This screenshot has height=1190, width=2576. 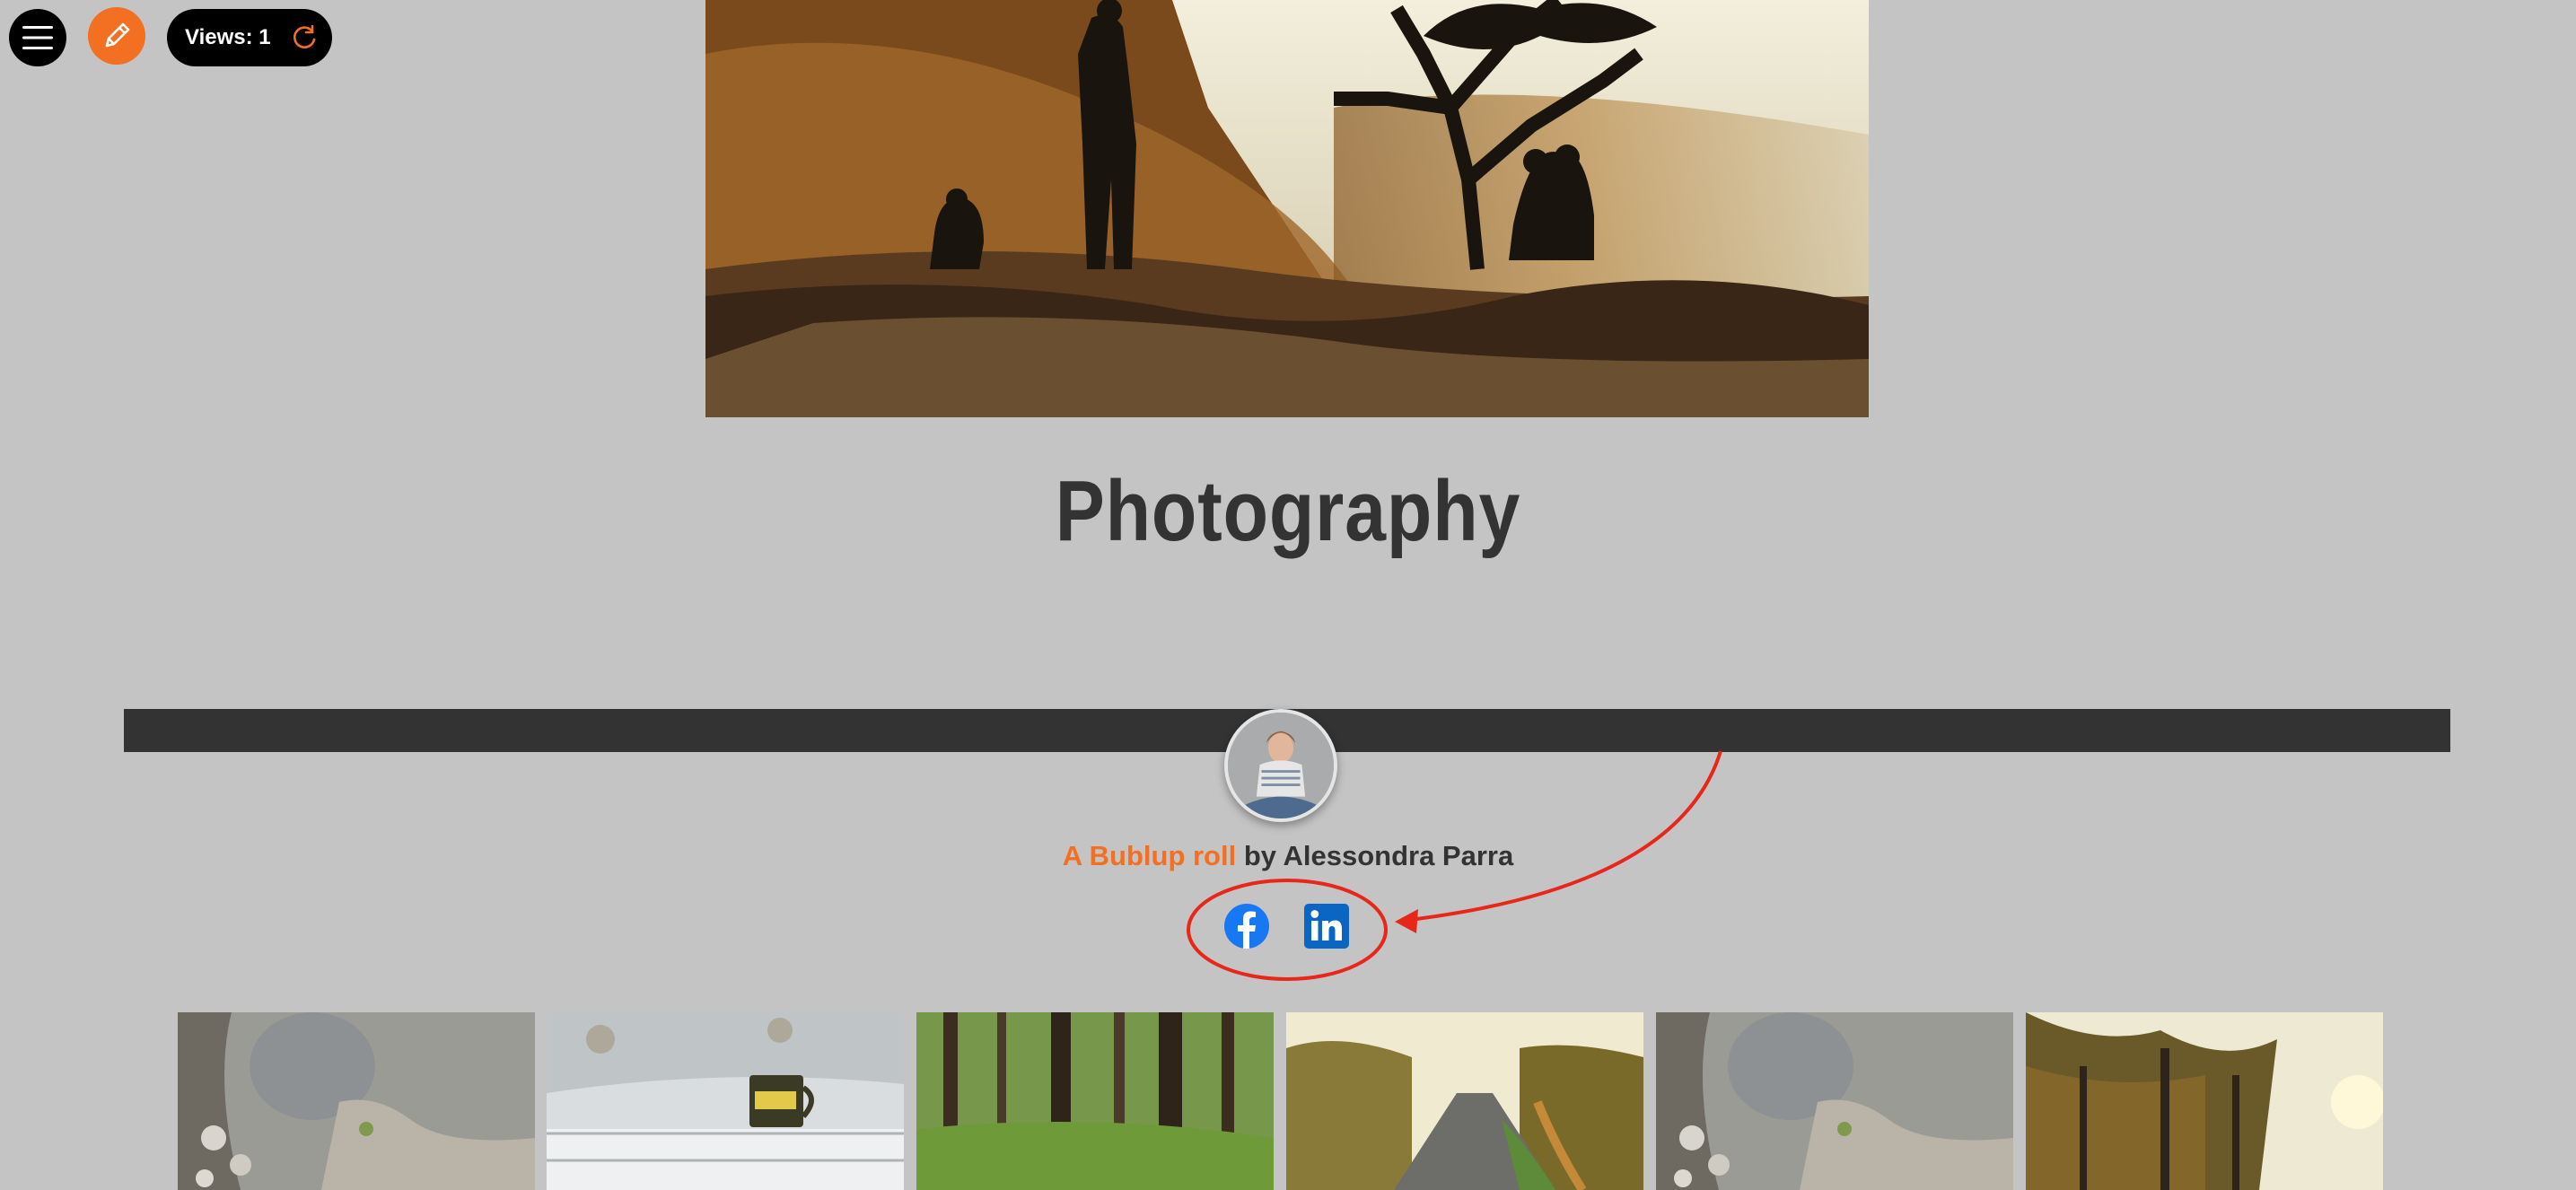 I want to click on views-label: Views: 1, so click(x=228, y=37).